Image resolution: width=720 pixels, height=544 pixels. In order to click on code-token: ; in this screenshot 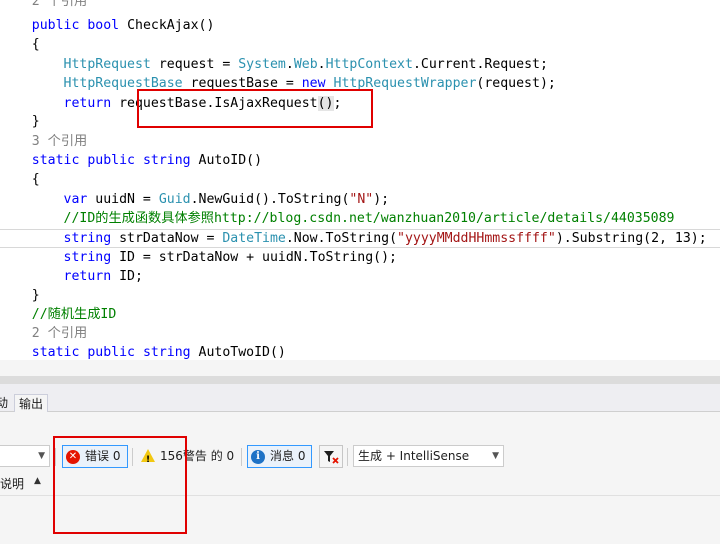, I will do `click(337, 103)`.